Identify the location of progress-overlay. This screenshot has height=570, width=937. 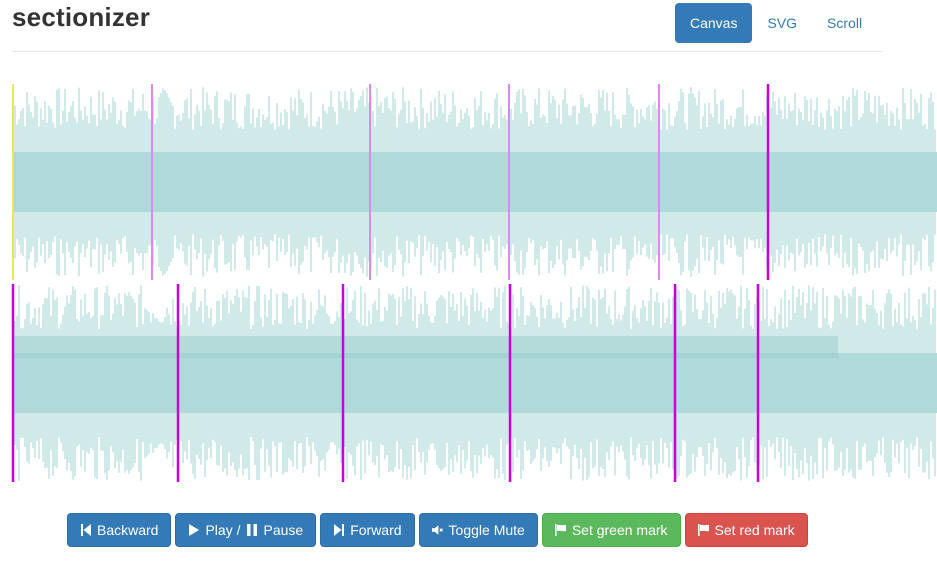
(425, 347).